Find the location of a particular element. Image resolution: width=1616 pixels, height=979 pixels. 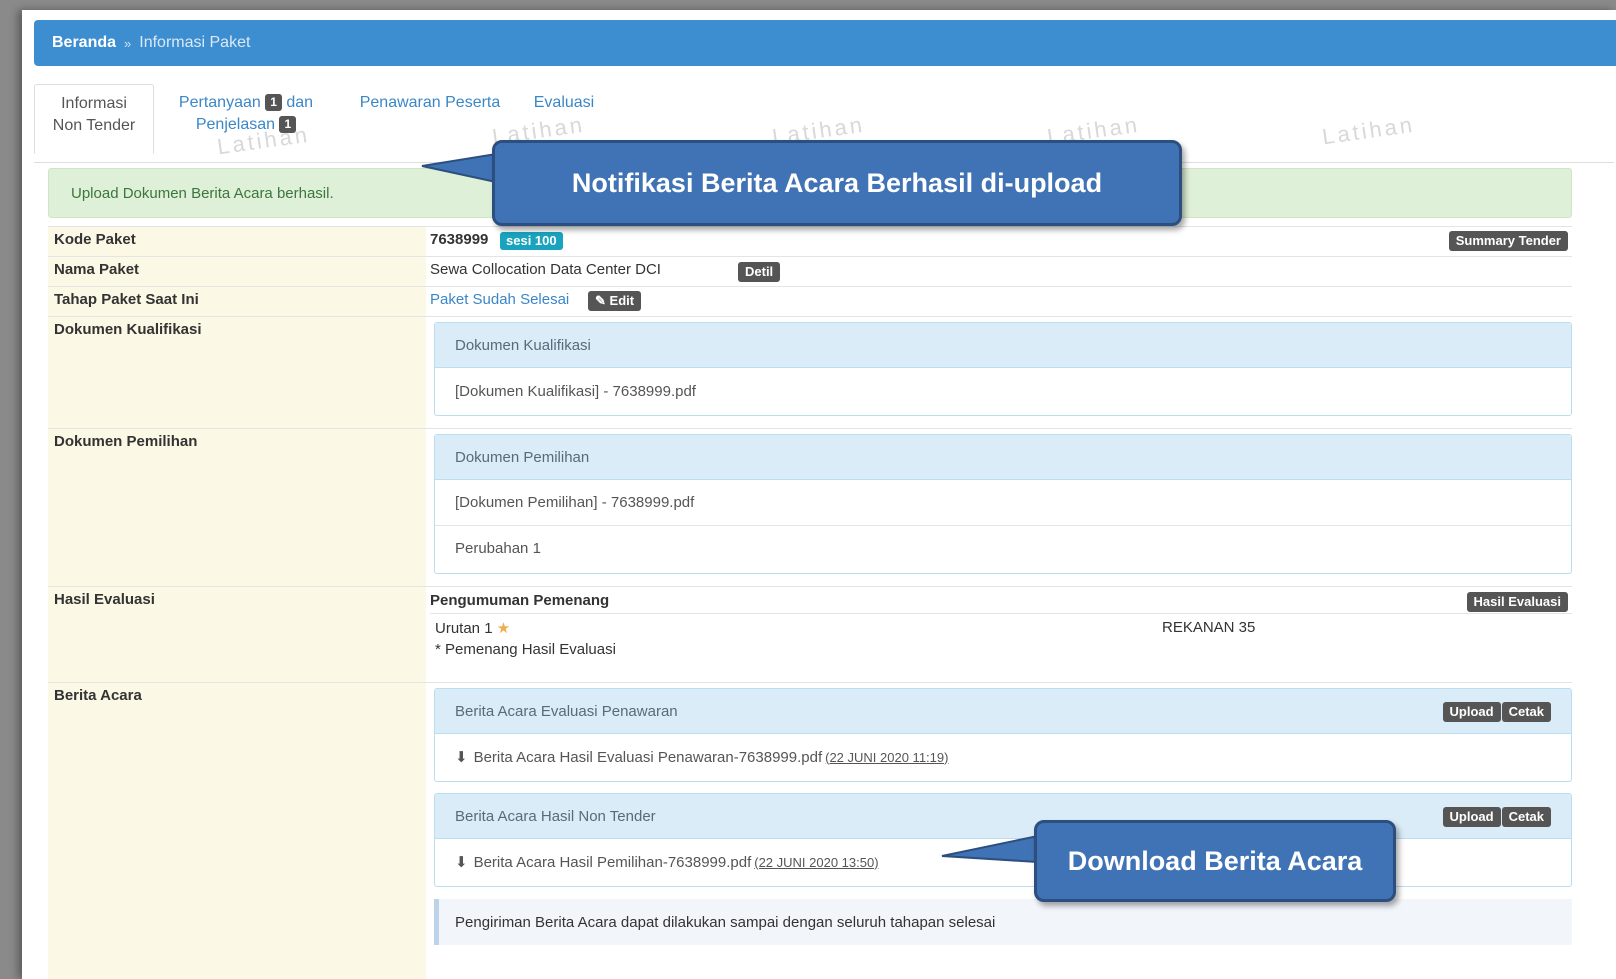

download-callout: Download Berita Acara is located at coordinates (1215, 861).